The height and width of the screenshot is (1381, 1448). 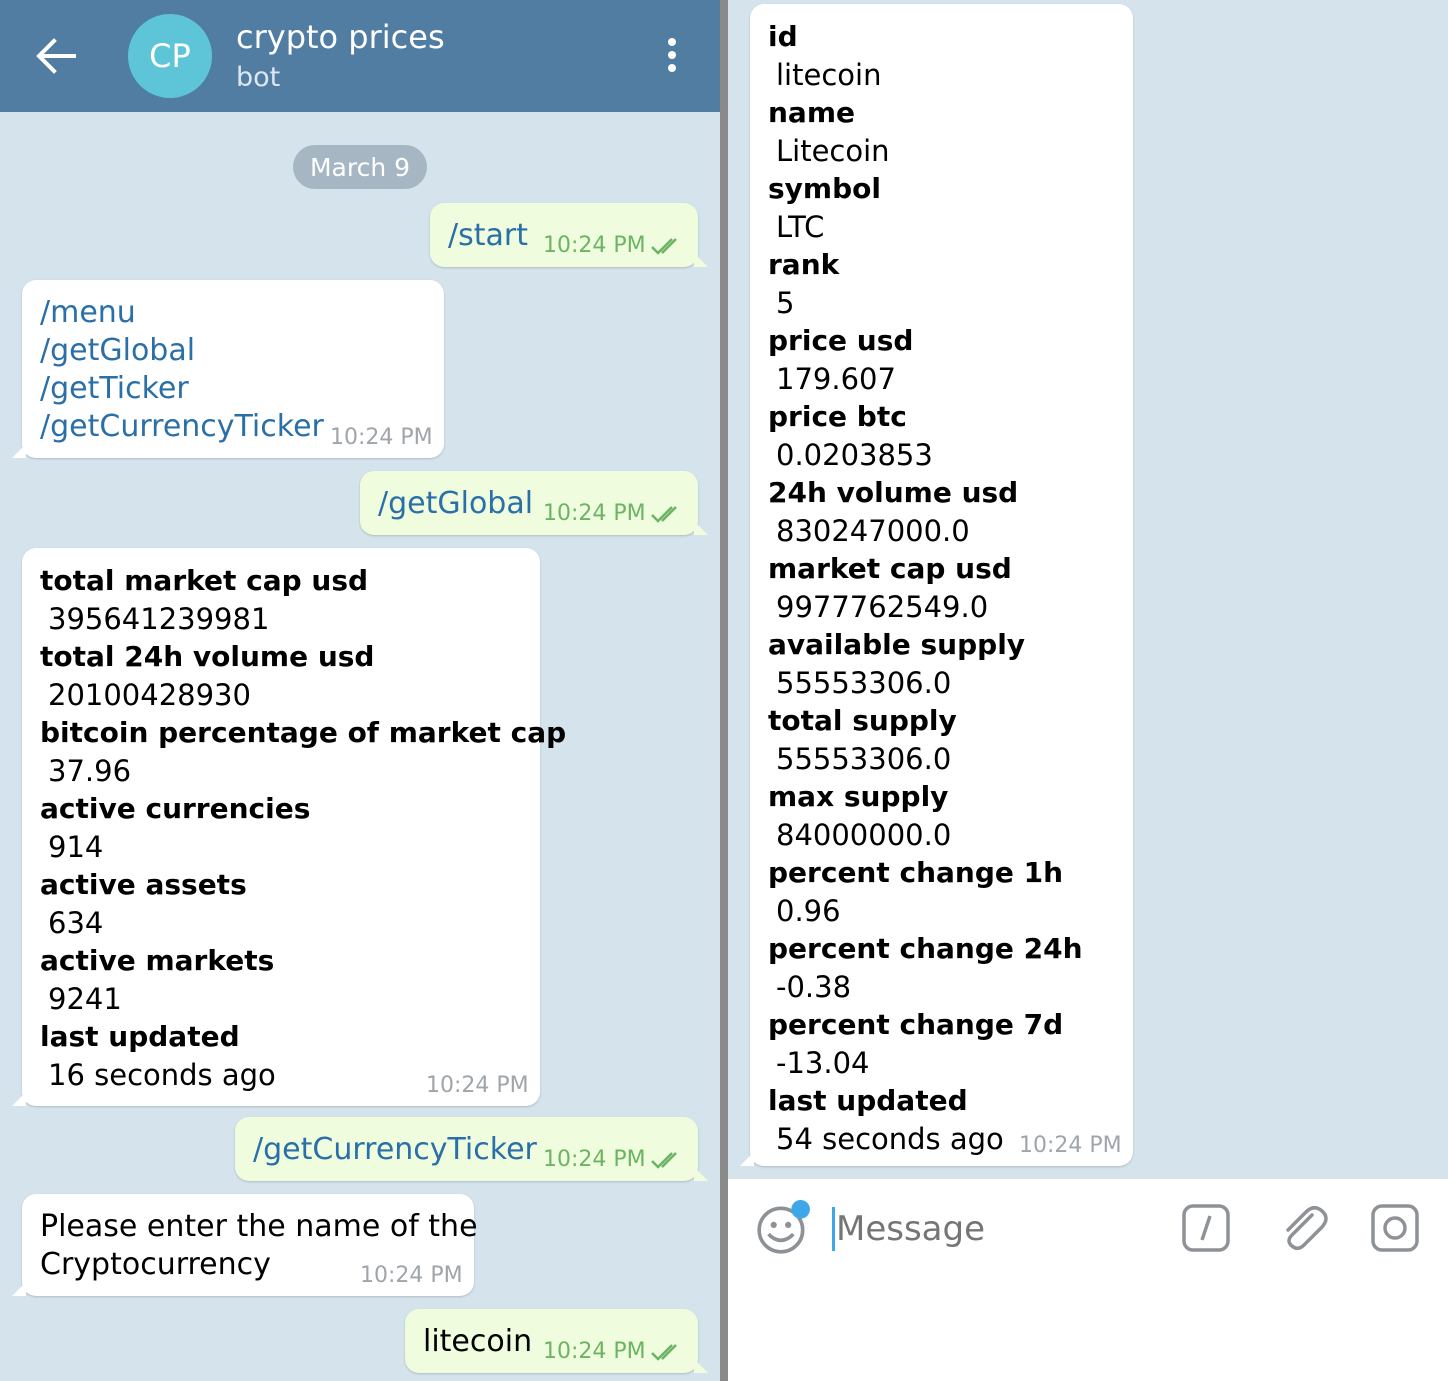 I want to click on field-label: symbol, so click(x=824, y=188).